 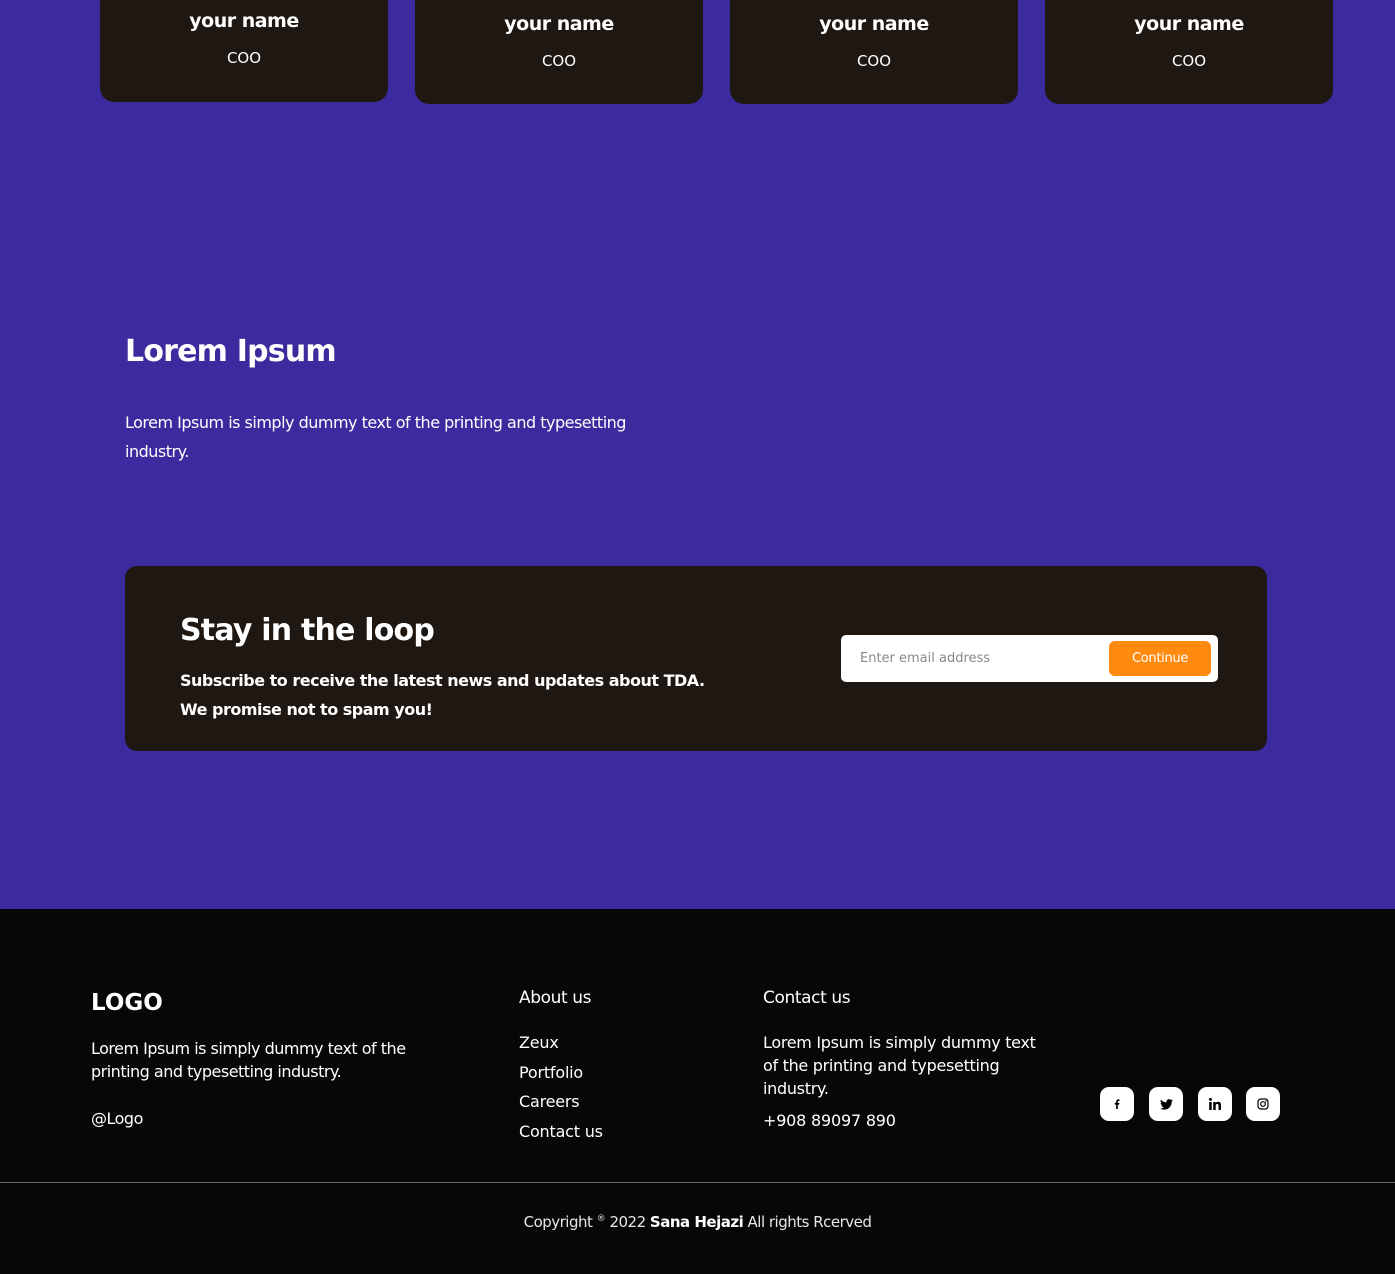 I want to click on instagram-icon, so click(x=1263, y=1104).